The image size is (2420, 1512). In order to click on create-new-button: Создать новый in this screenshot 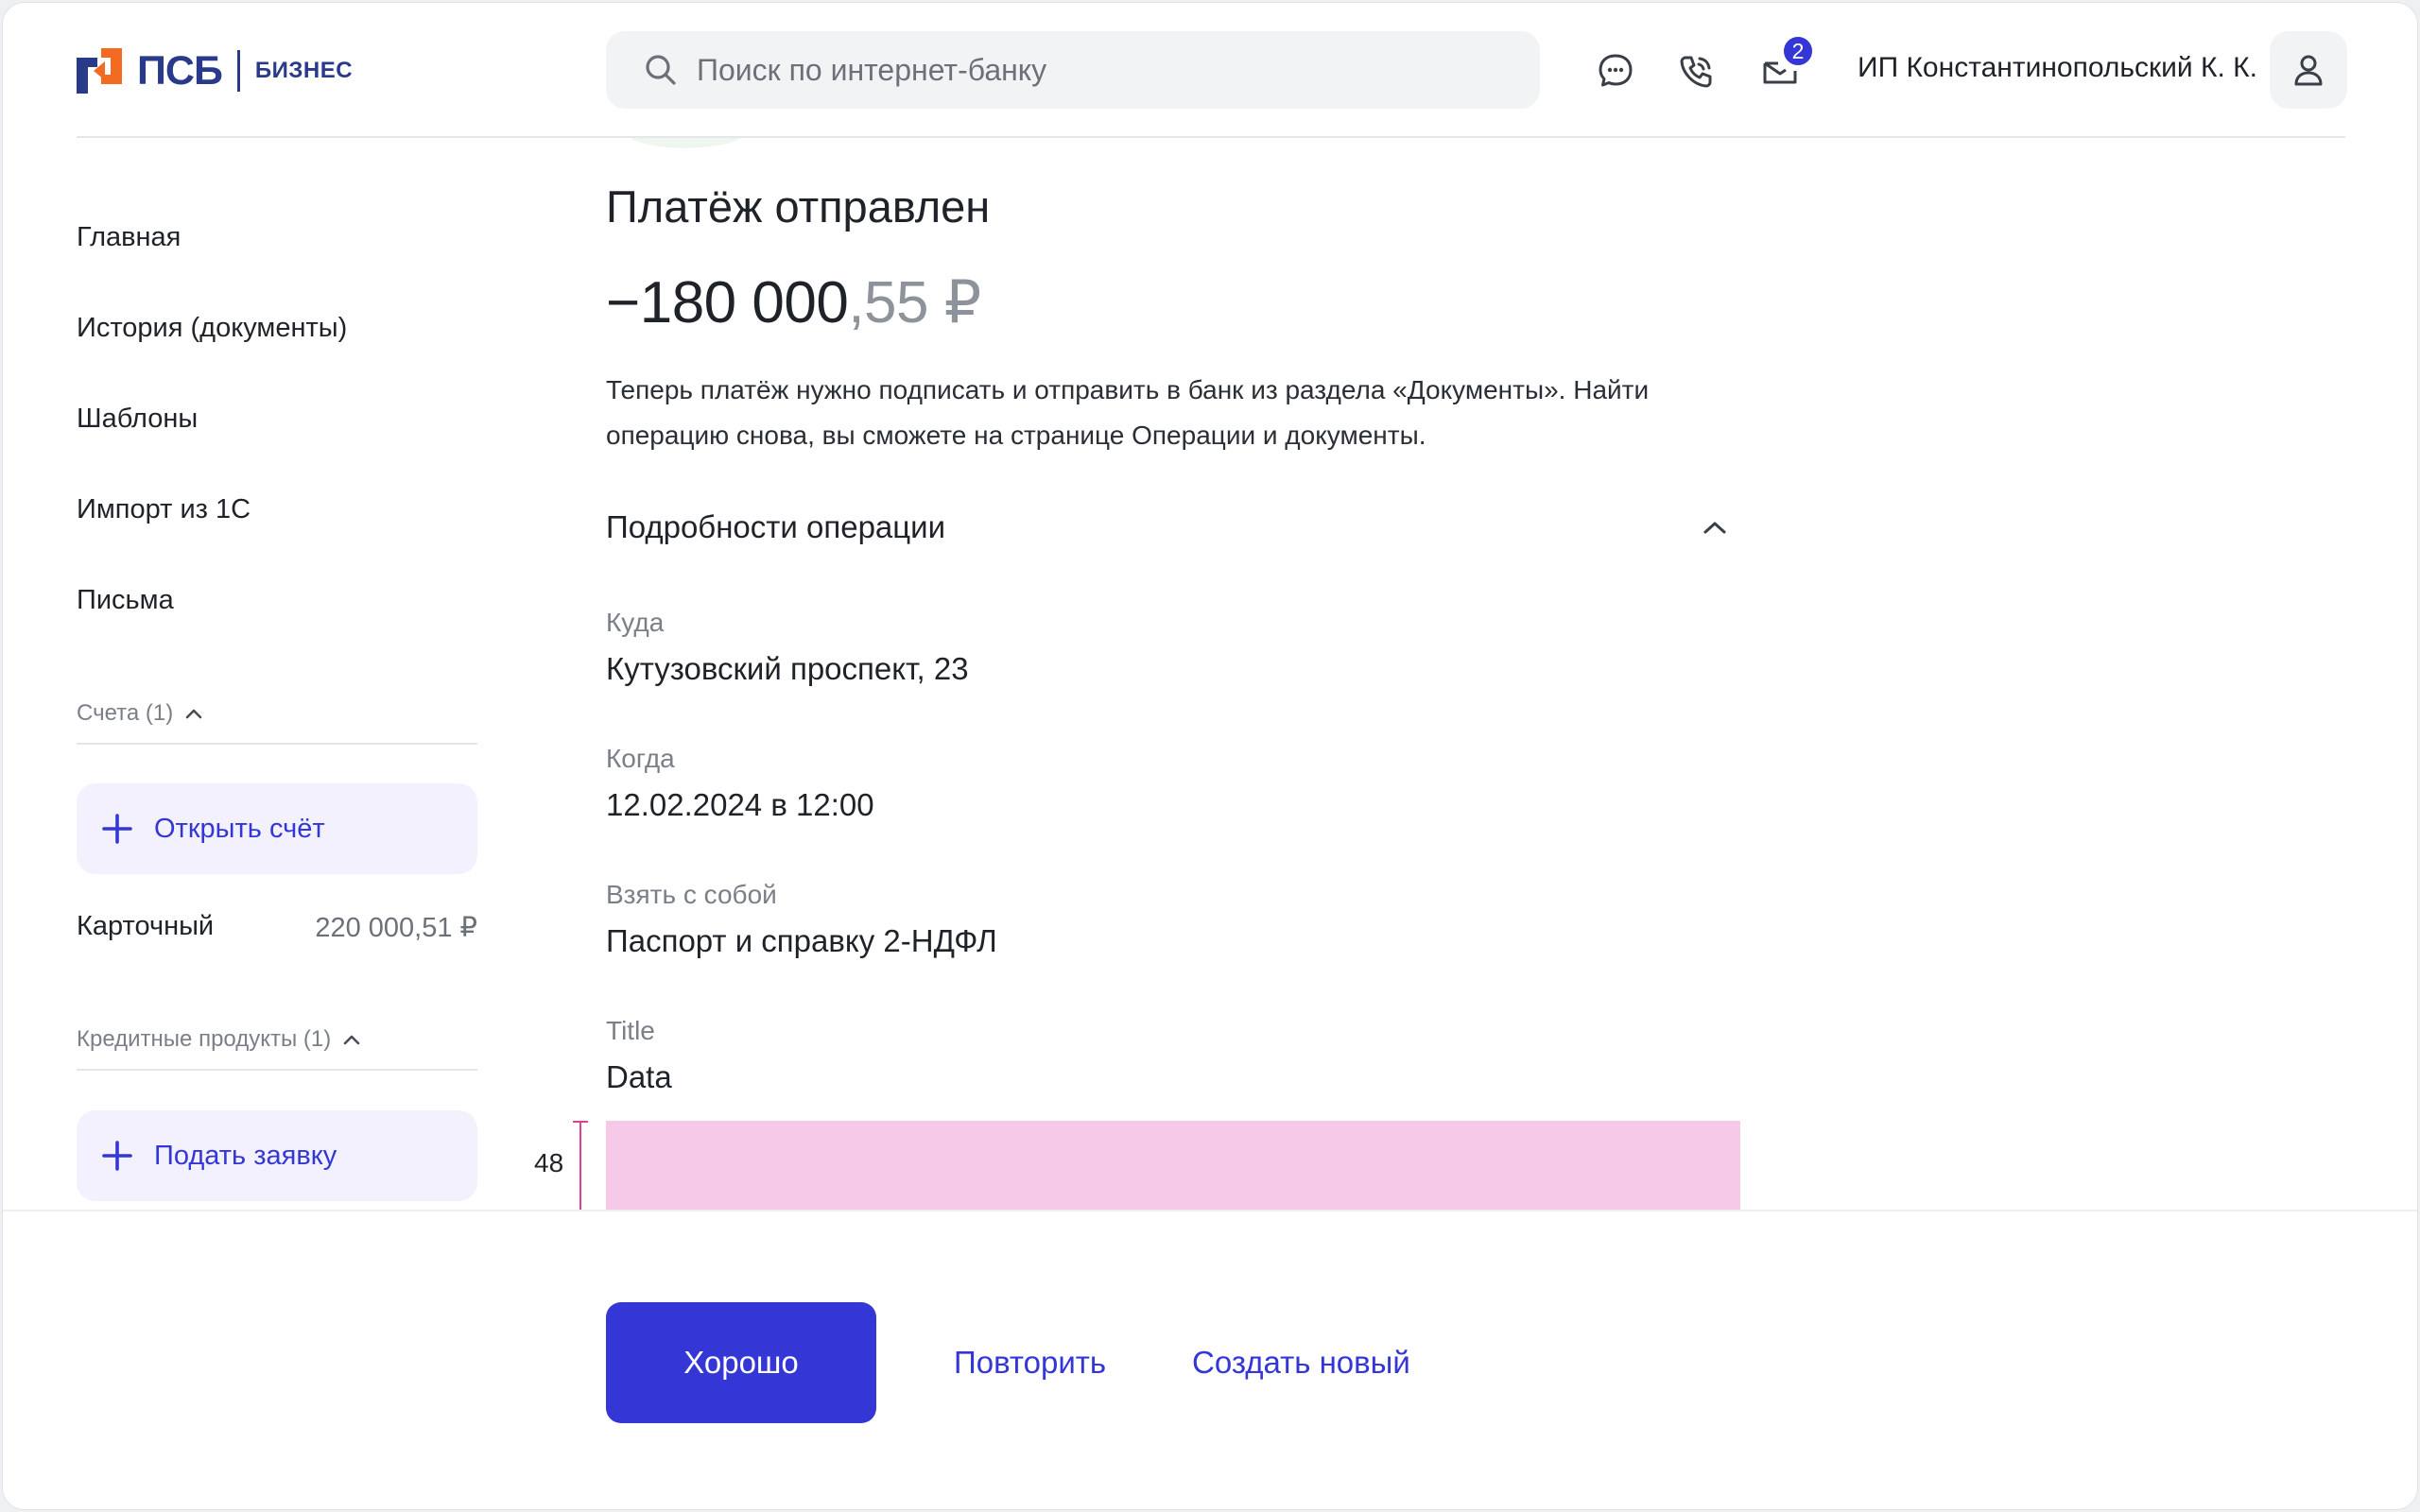, I will do `click(1301, 1363)`.